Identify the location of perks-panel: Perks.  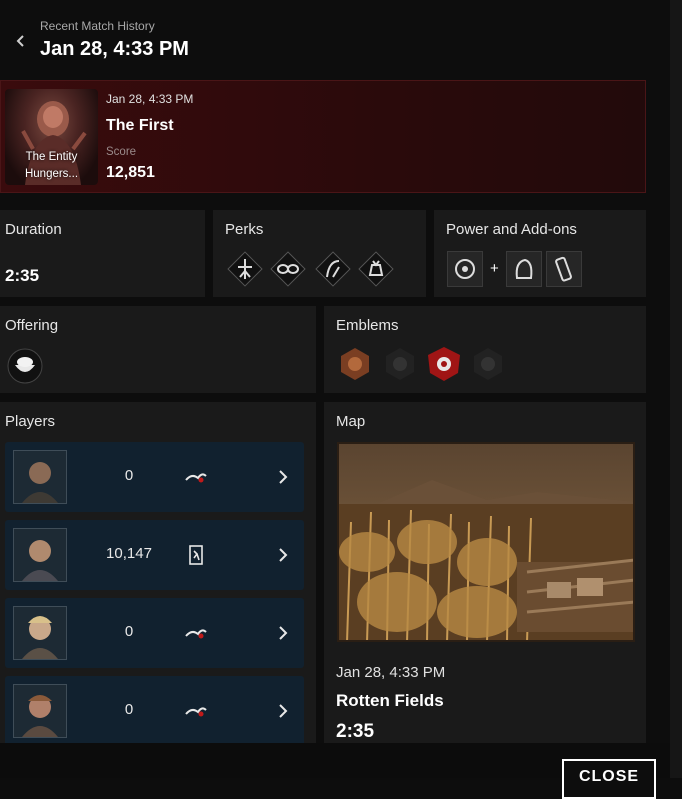
(319, 253).